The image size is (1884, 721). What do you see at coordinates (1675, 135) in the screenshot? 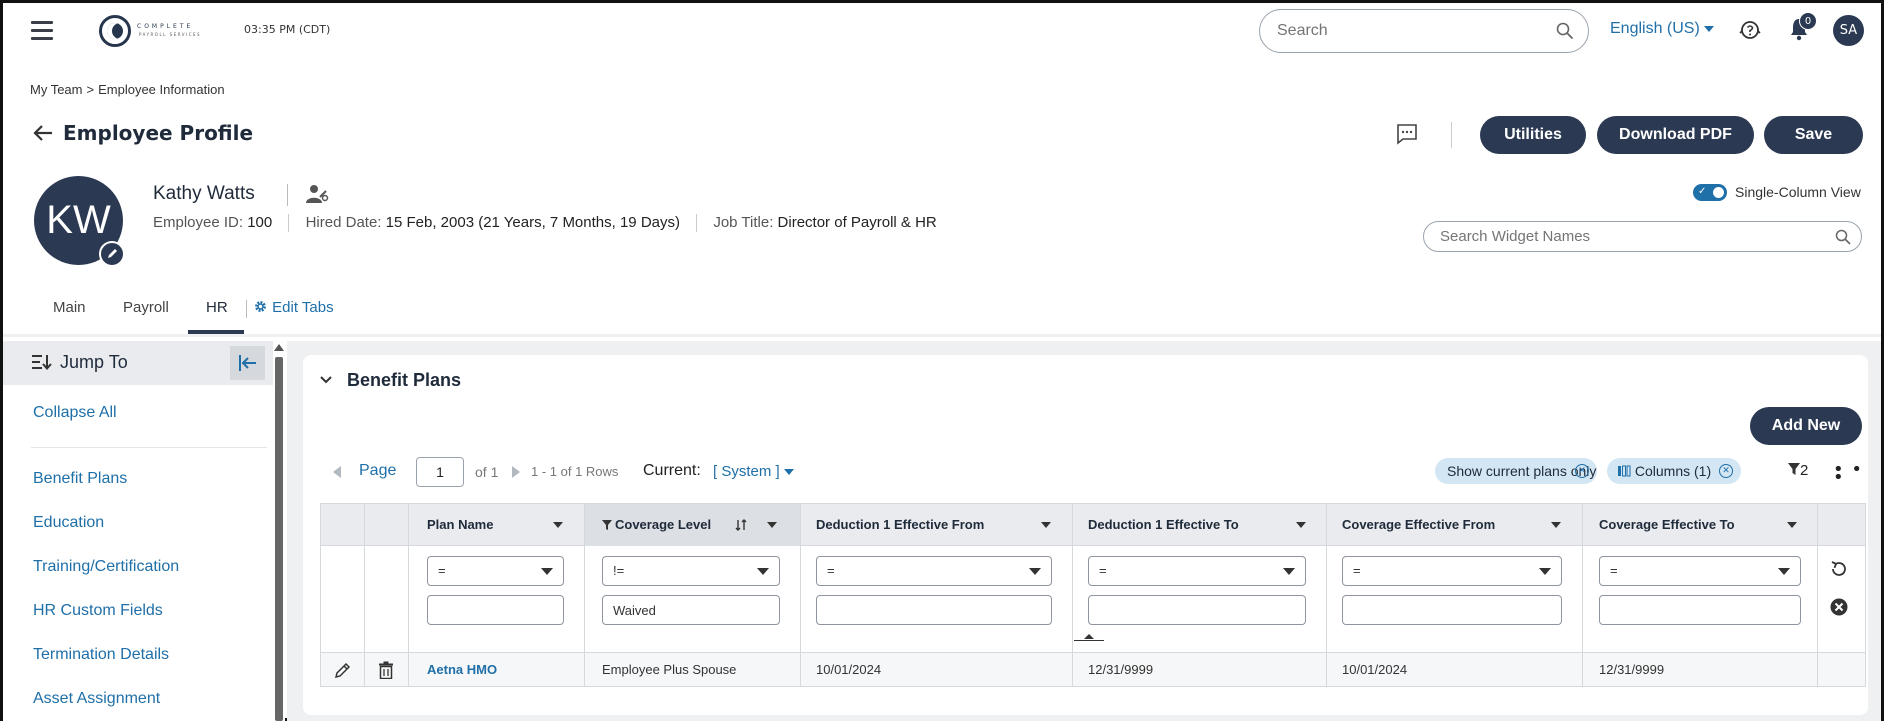
I see `download-pdf-button: Download PDF` at bounding box center [1675, 135].